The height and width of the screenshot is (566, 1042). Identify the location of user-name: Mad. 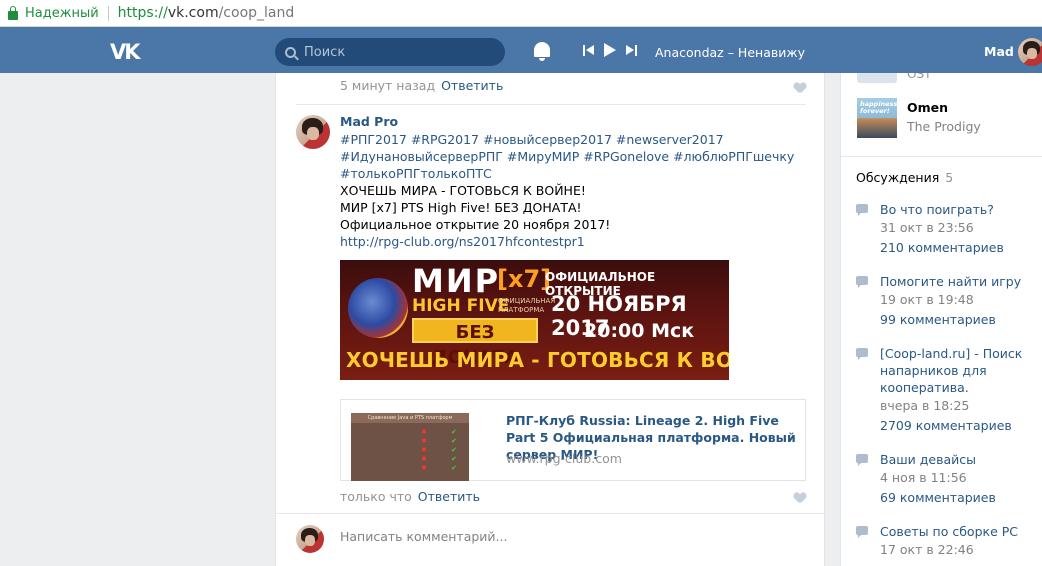
(999, 51).